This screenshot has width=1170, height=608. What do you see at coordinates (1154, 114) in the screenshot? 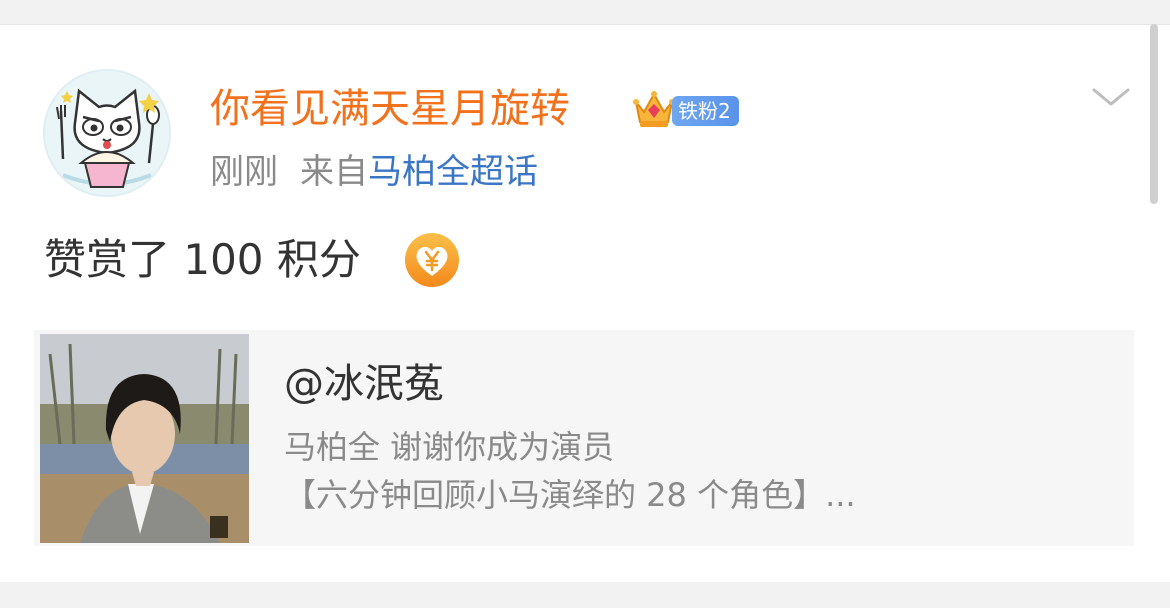
I see `scrollbar` at bounding box center [1154, 114].